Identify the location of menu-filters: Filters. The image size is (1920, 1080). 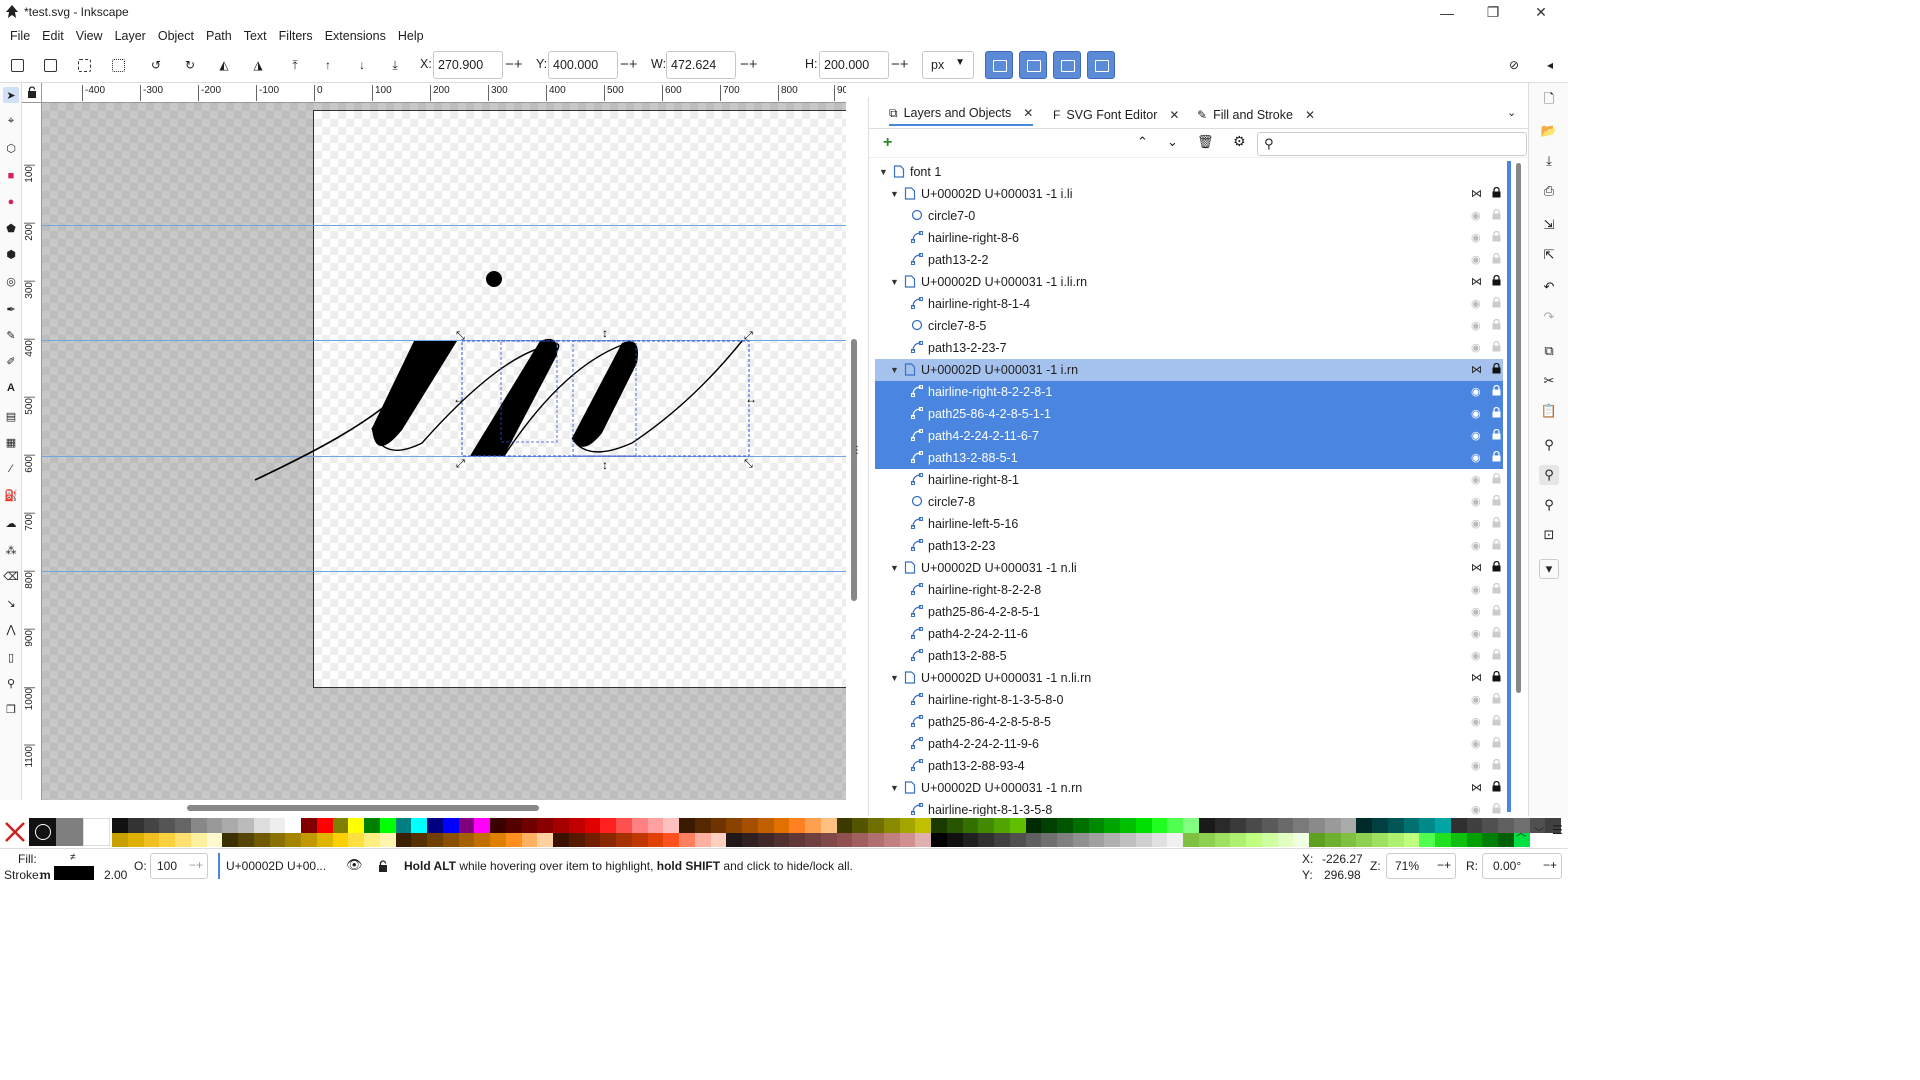
(296, 36).